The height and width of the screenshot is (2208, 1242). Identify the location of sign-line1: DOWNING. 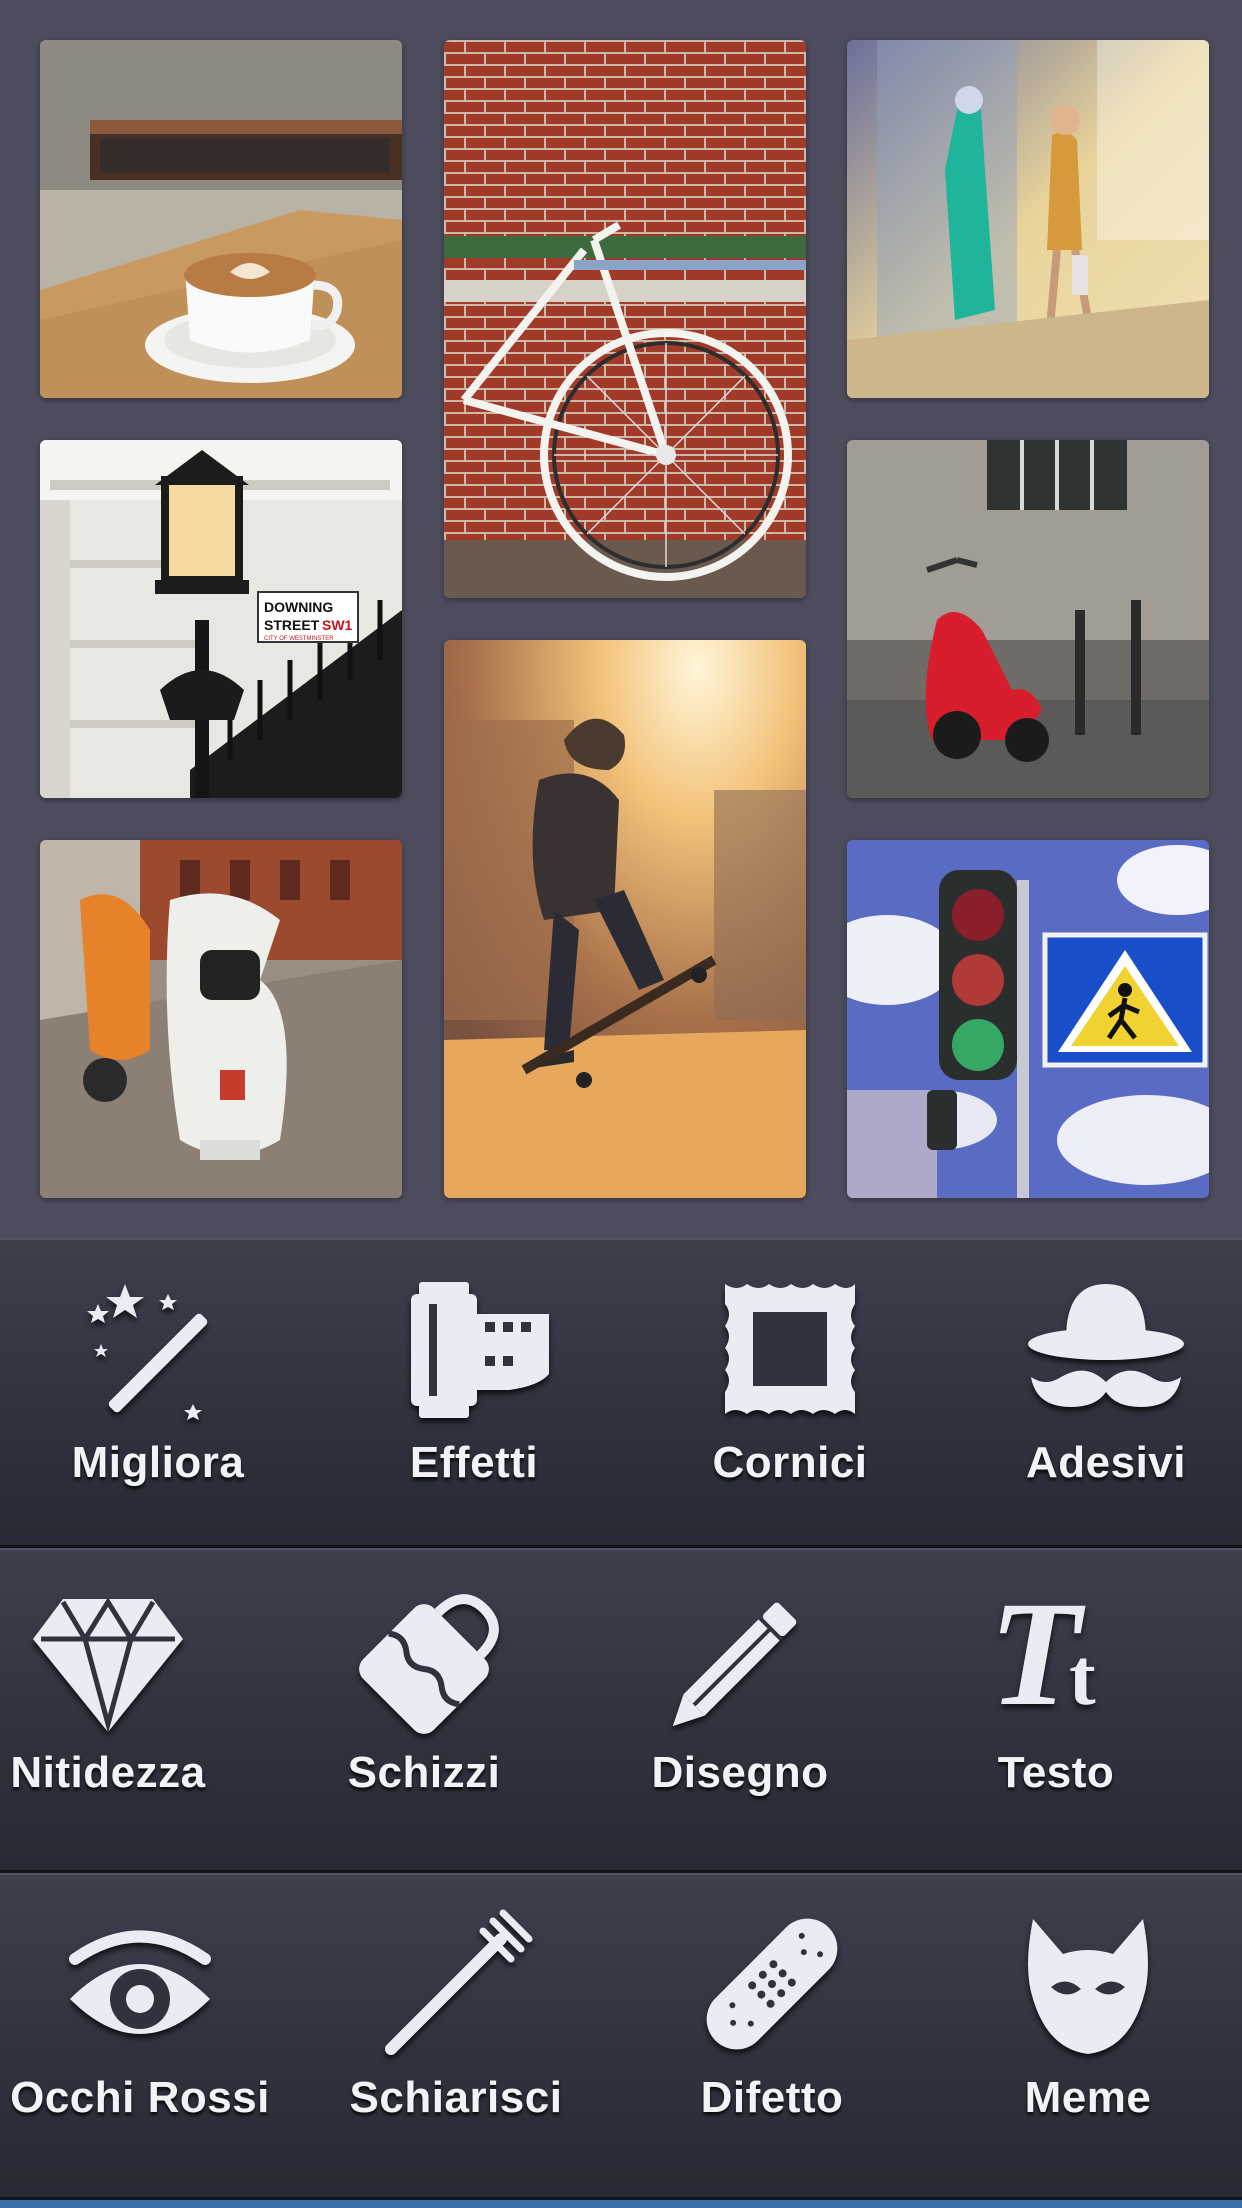
(298, 607).